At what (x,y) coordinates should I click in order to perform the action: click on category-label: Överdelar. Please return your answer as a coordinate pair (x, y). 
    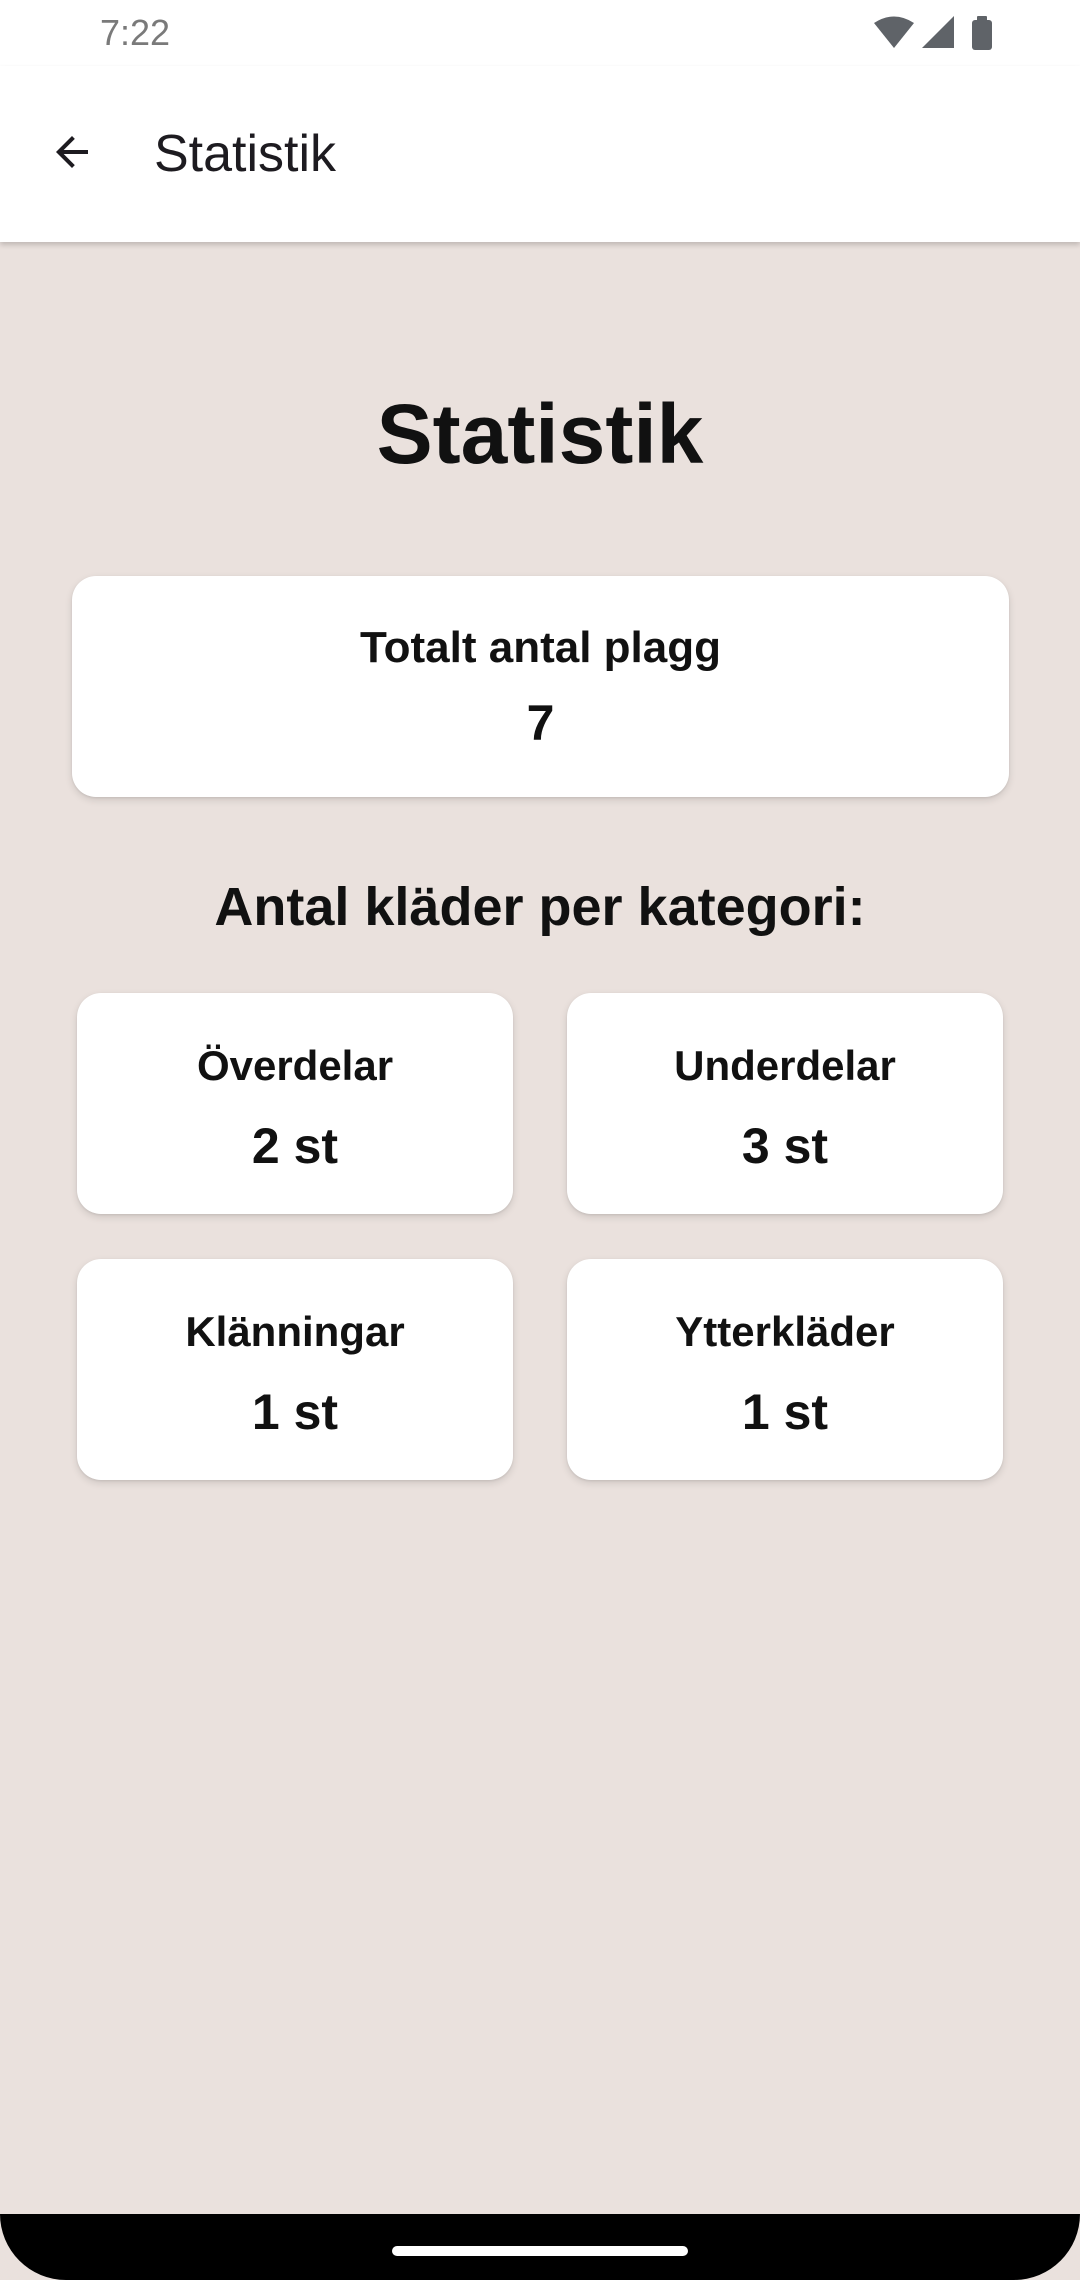
    Looking at the image, I should click on (295, 1065).